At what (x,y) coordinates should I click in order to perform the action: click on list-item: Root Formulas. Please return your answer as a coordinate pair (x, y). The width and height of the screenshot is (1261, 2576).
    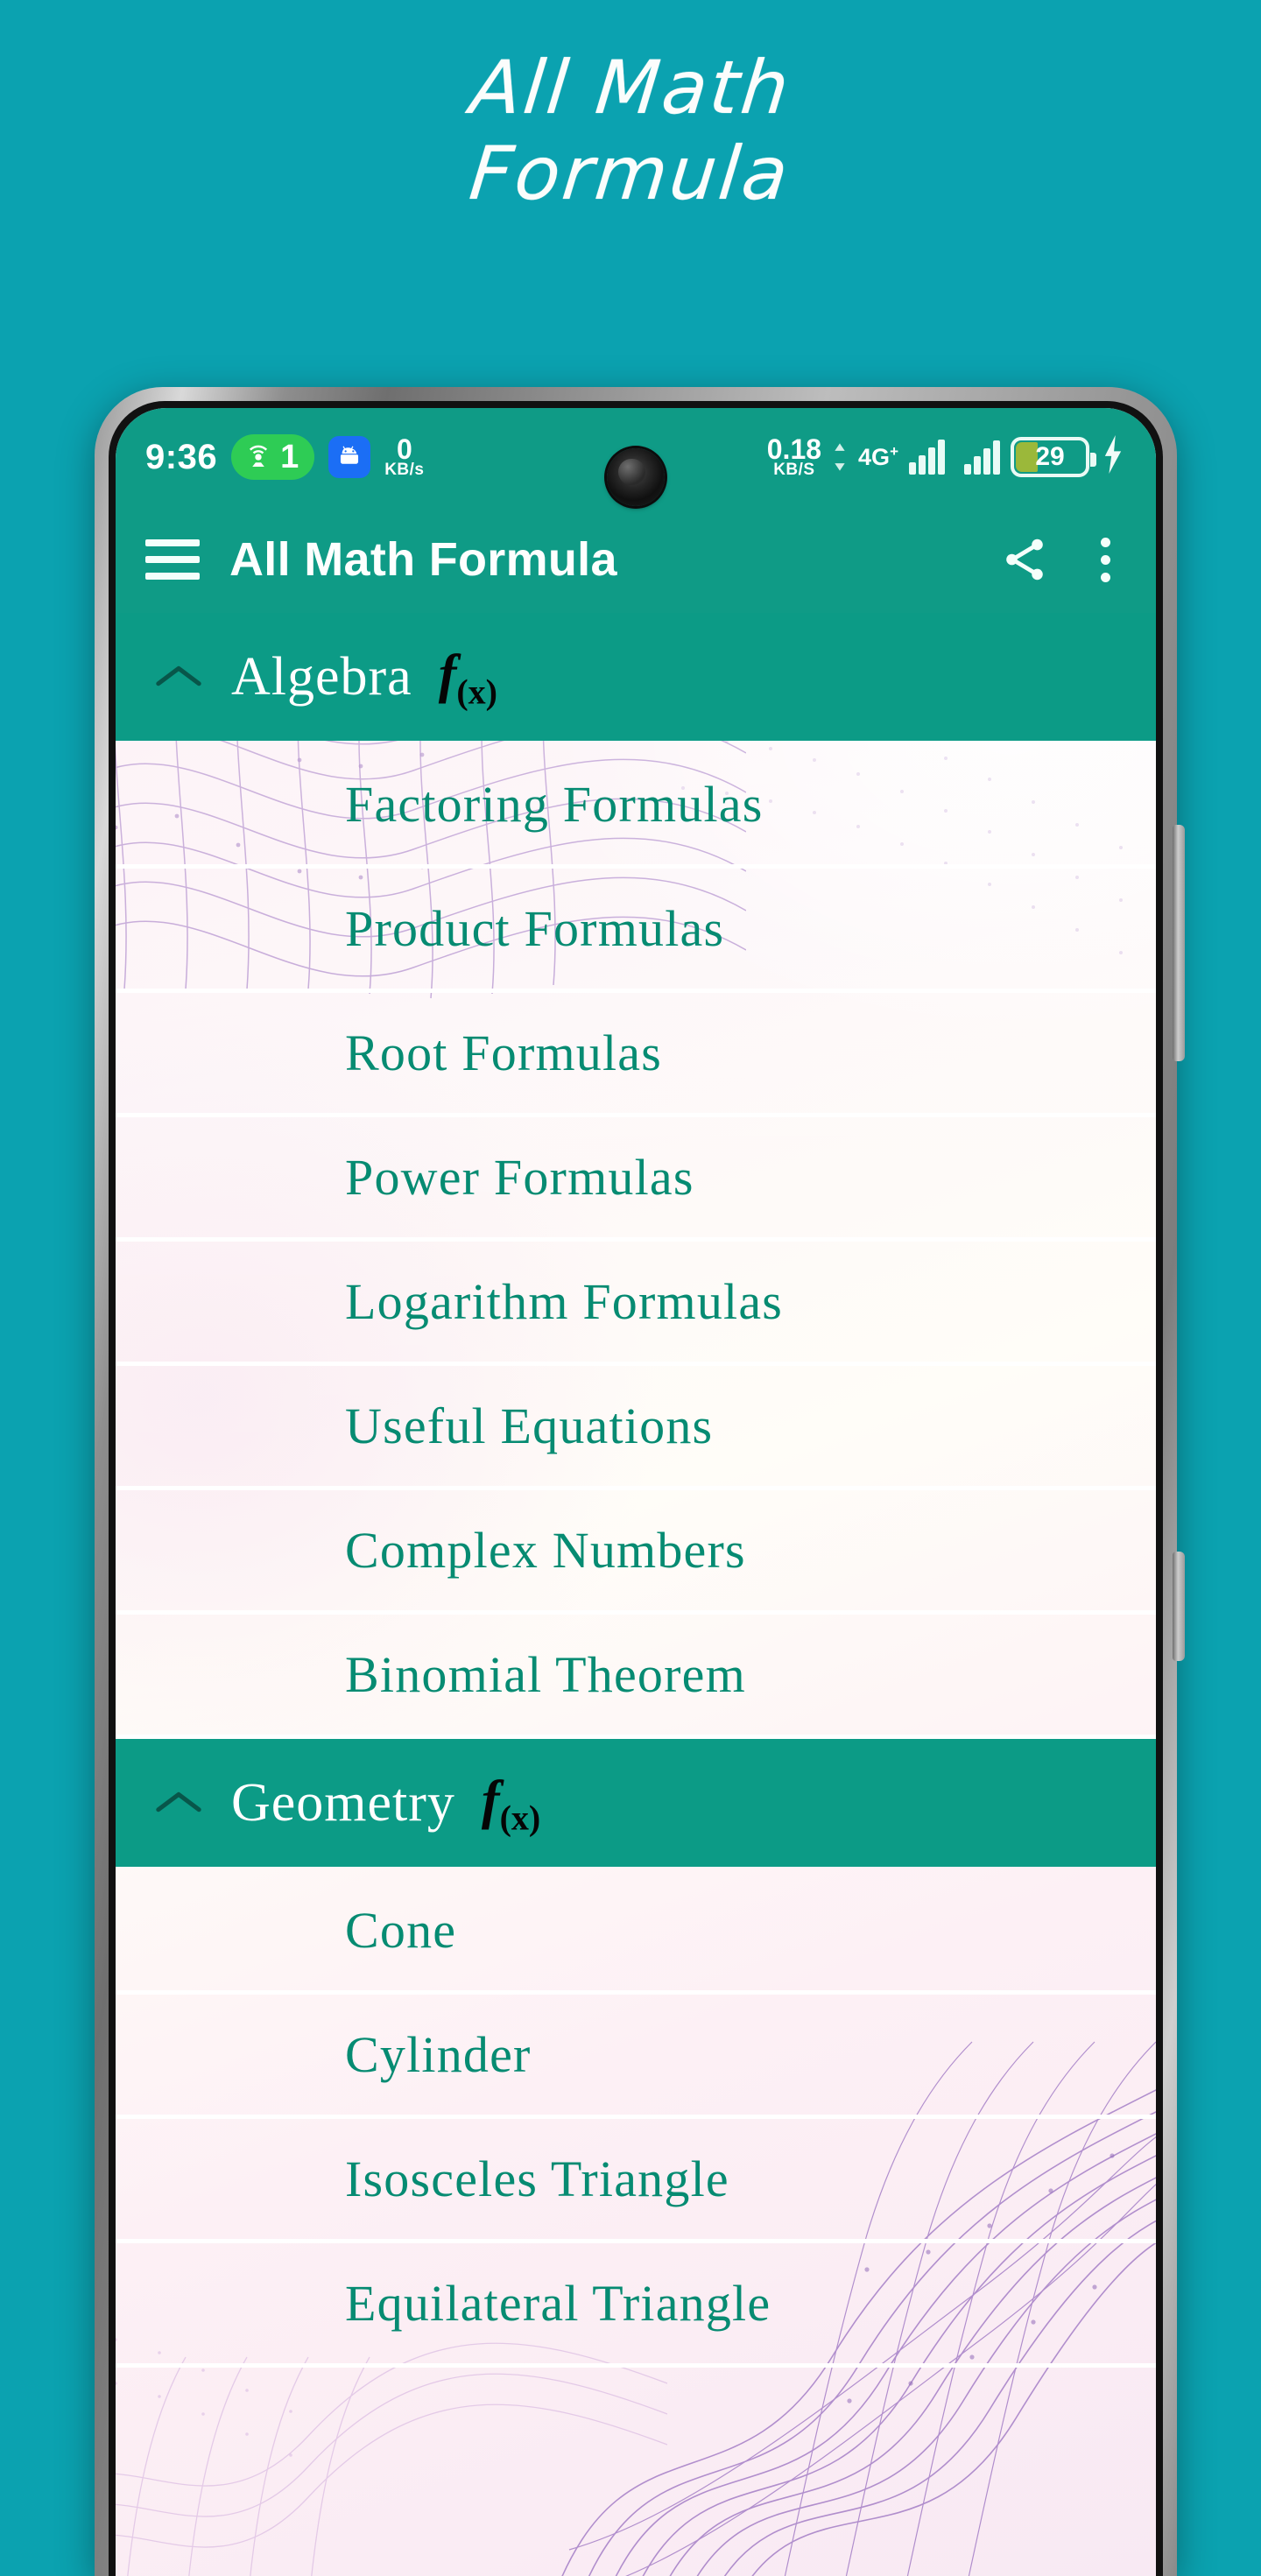
    Looking at the image, I should click on (636, 1055).